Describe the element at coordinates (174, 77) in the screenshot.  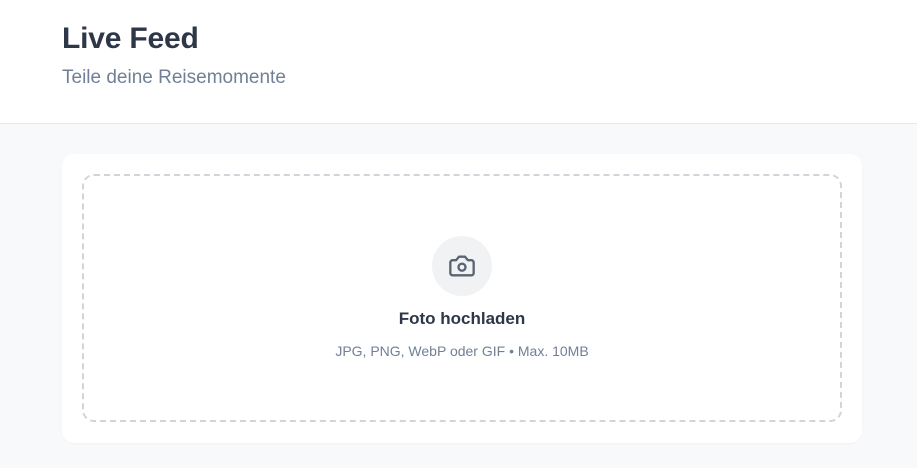
I see `page-subtitle: Teile deine Reisemomente` at that location.